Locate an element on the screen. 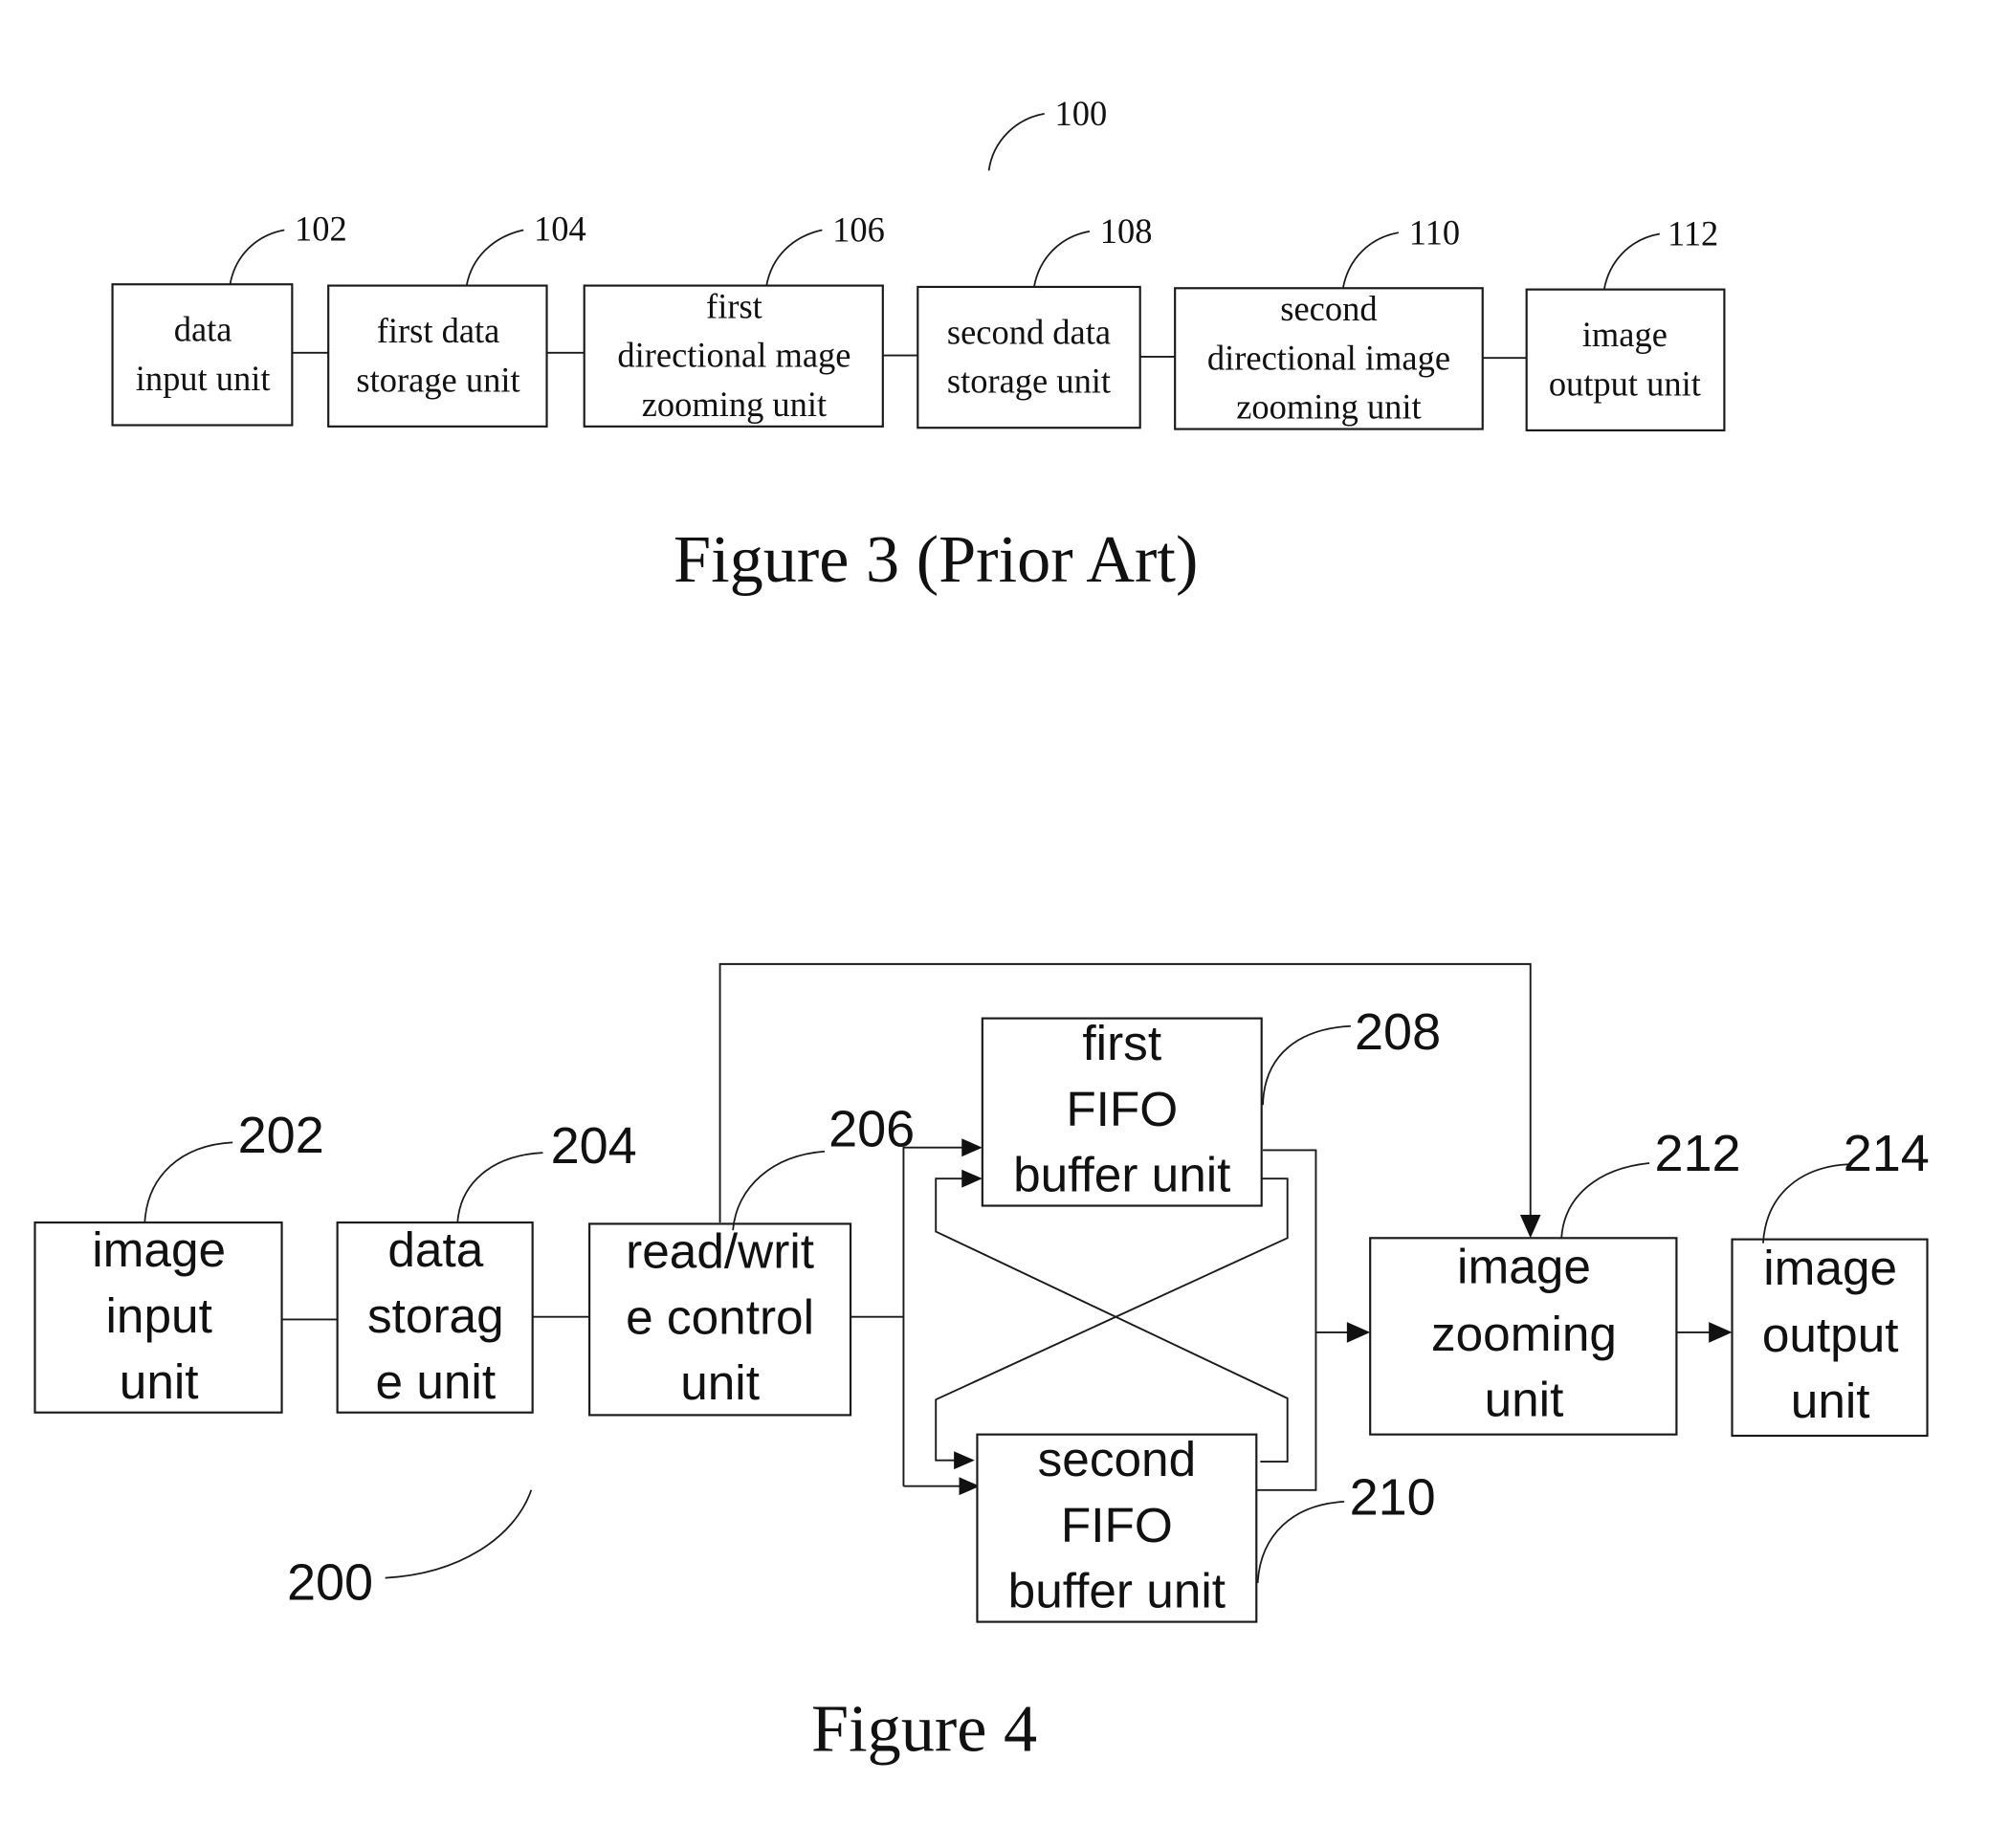 Image resolution: width=2010 pixels, height=1848 pixels. block-label-line: second data is located at coordinates (1029, 332).